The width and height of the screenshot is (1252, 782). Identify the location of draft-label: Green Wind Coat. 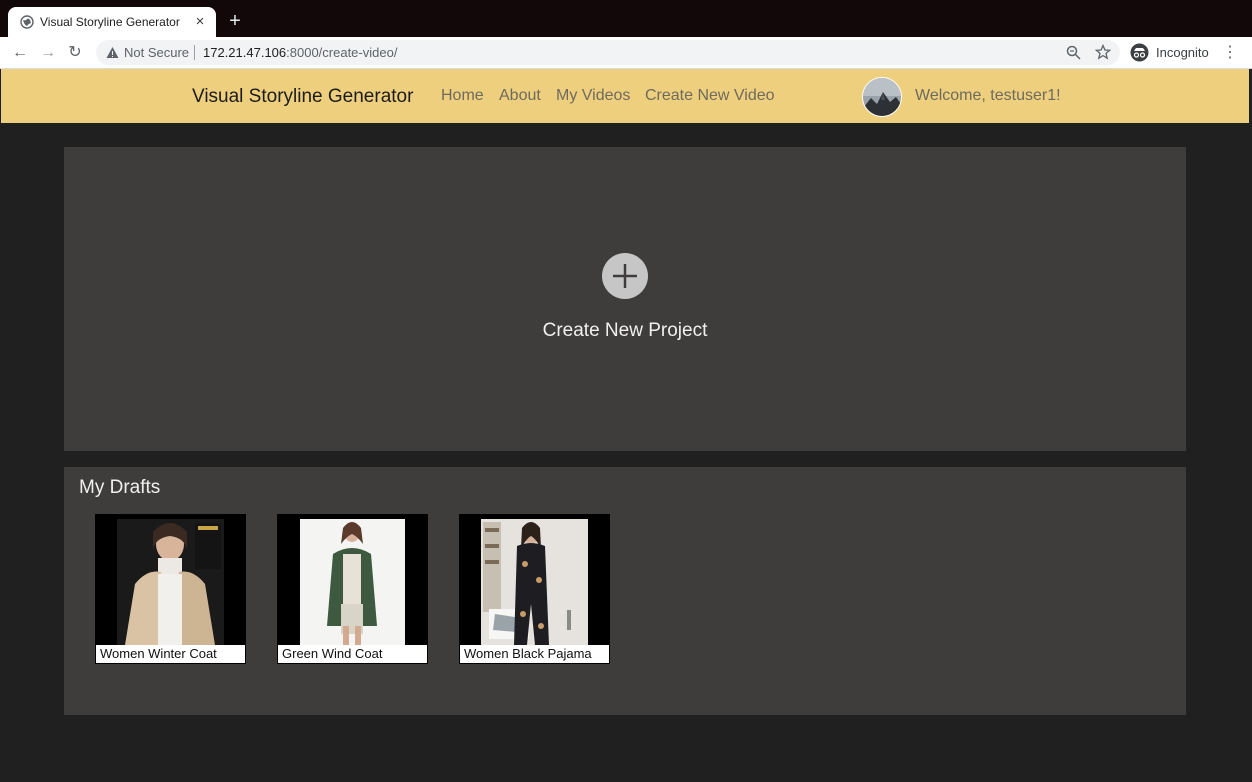
(352, 654).